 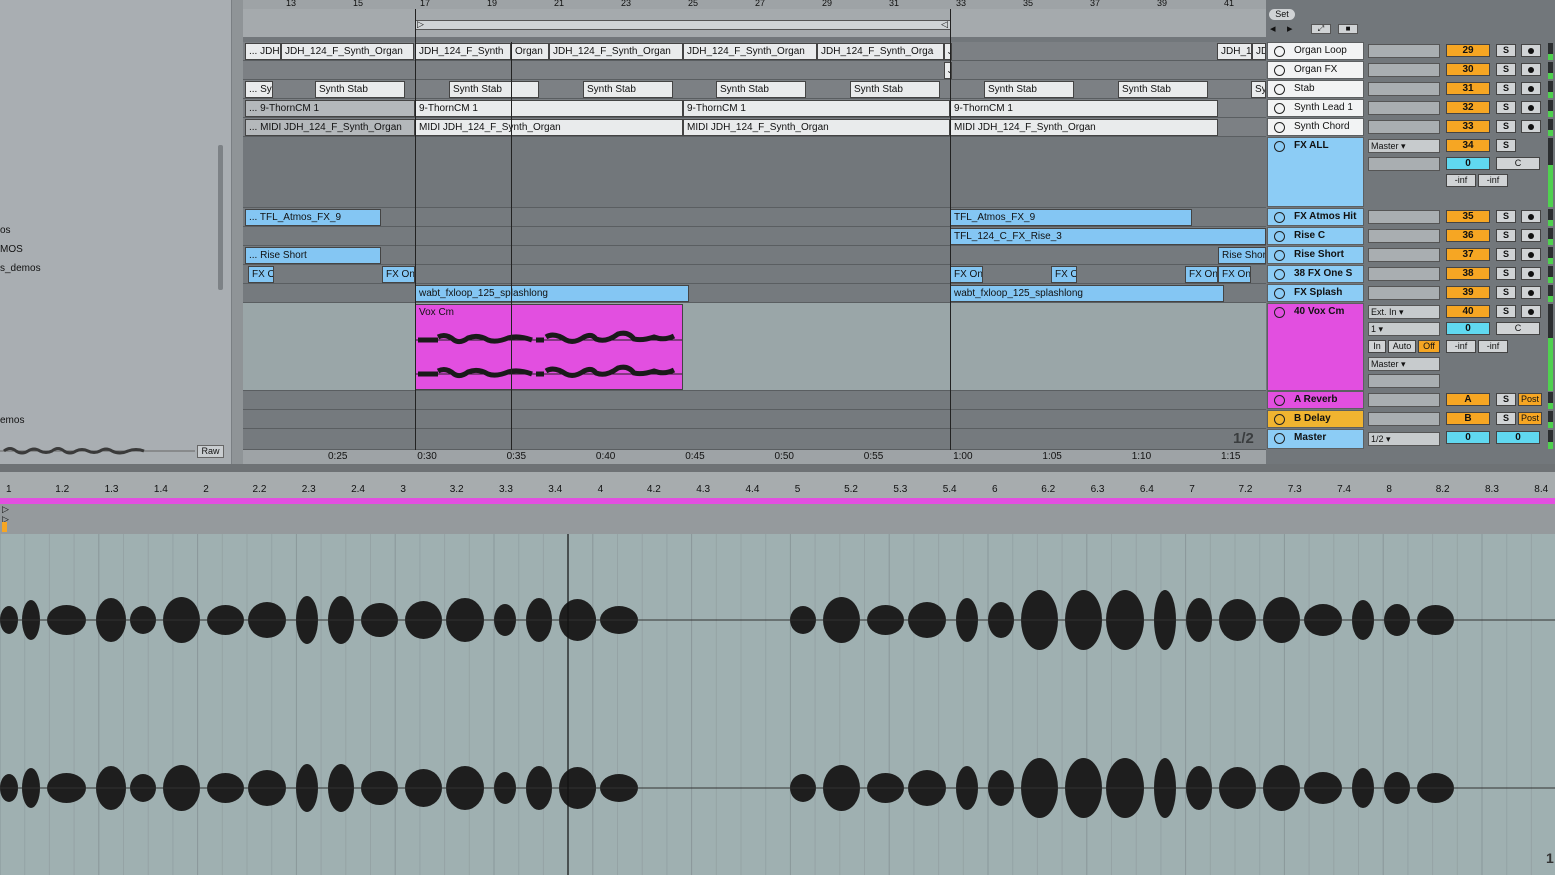 What do you see at coordinates (880, 51) in the screenshot?
I see `clip: JDH_124_F_Synth_Orga` at bounding box center [880, 51].